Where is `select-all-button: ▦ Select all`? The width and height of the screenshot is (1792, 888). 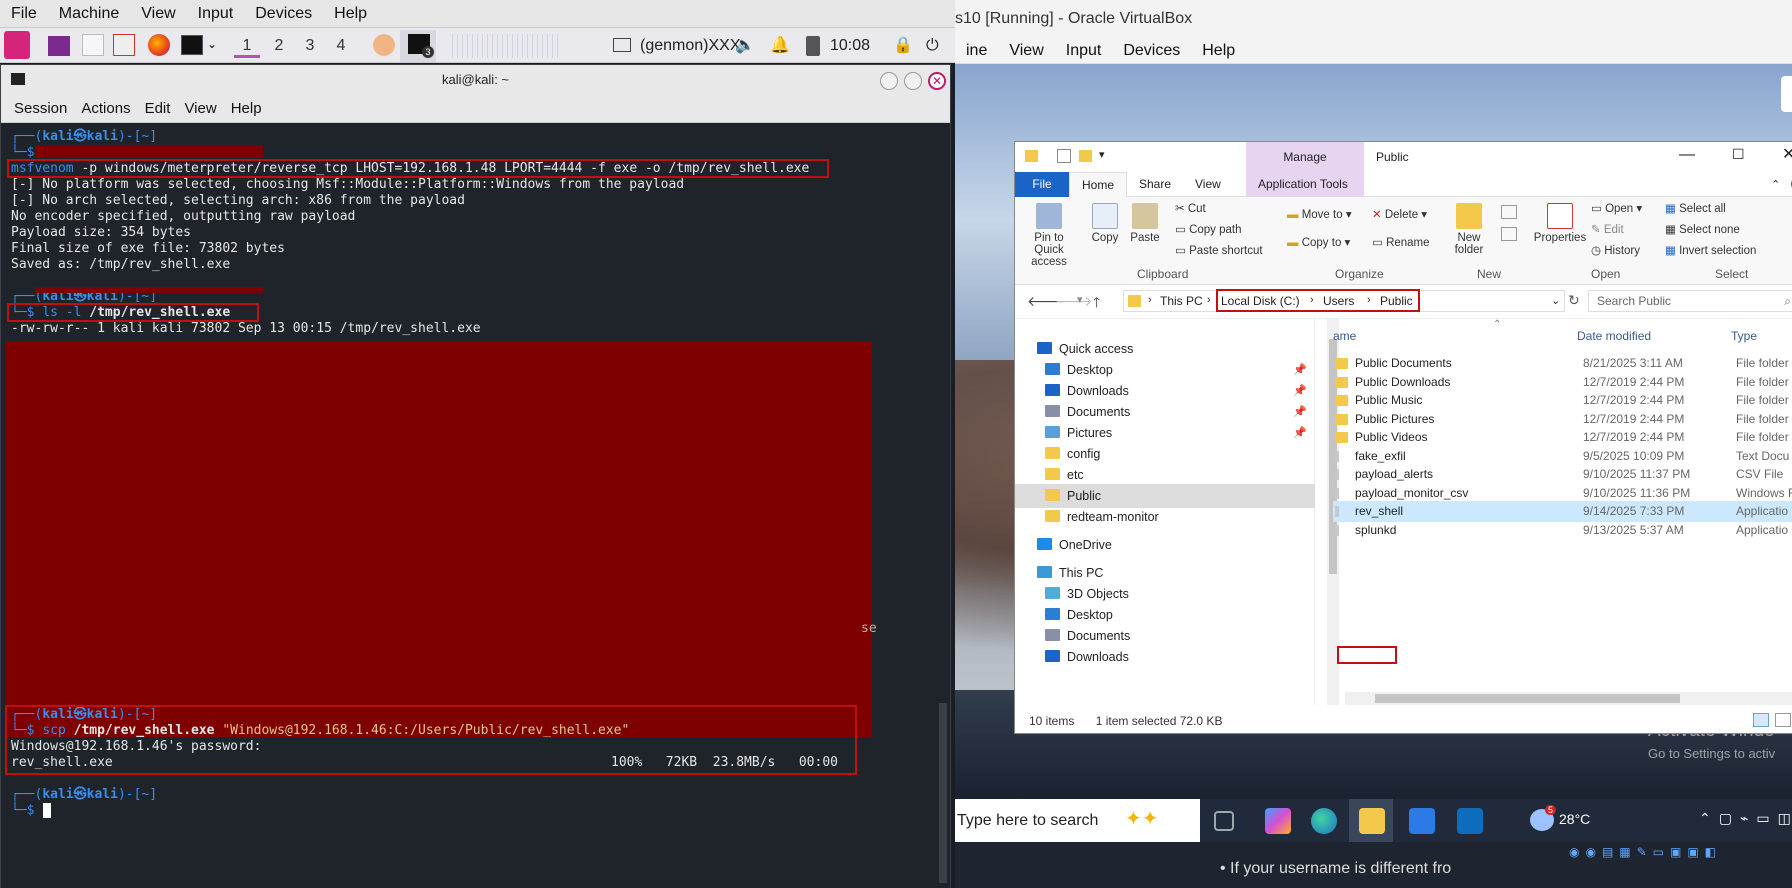
select-all-button: ▦ Select all is located at coordinates (1695, 208).